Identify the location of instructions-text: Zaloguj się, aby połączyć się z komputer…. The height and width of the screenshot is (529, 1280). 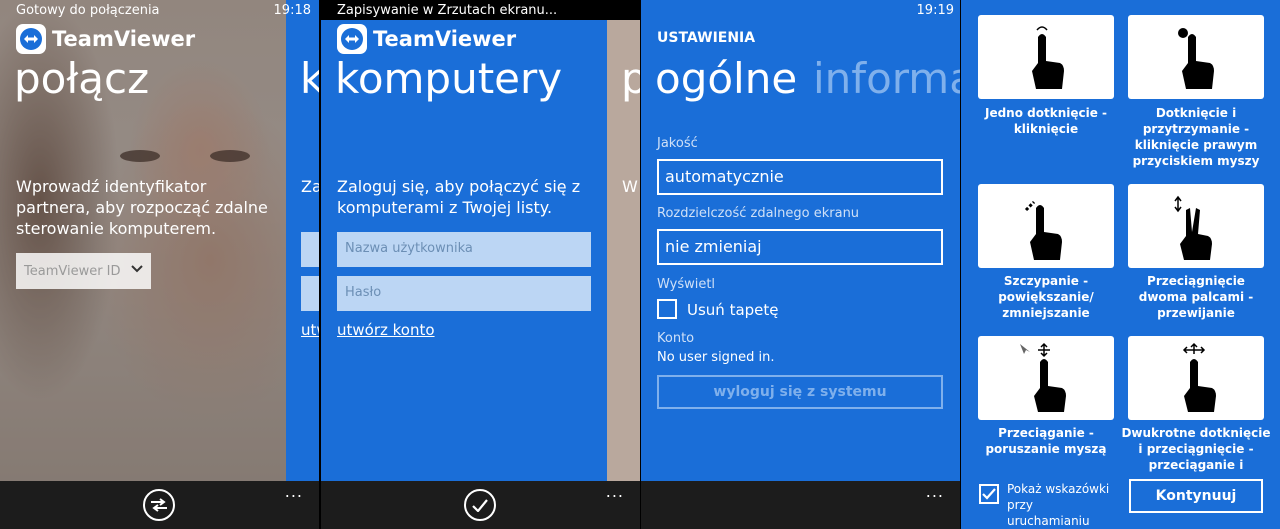
(459, 197).